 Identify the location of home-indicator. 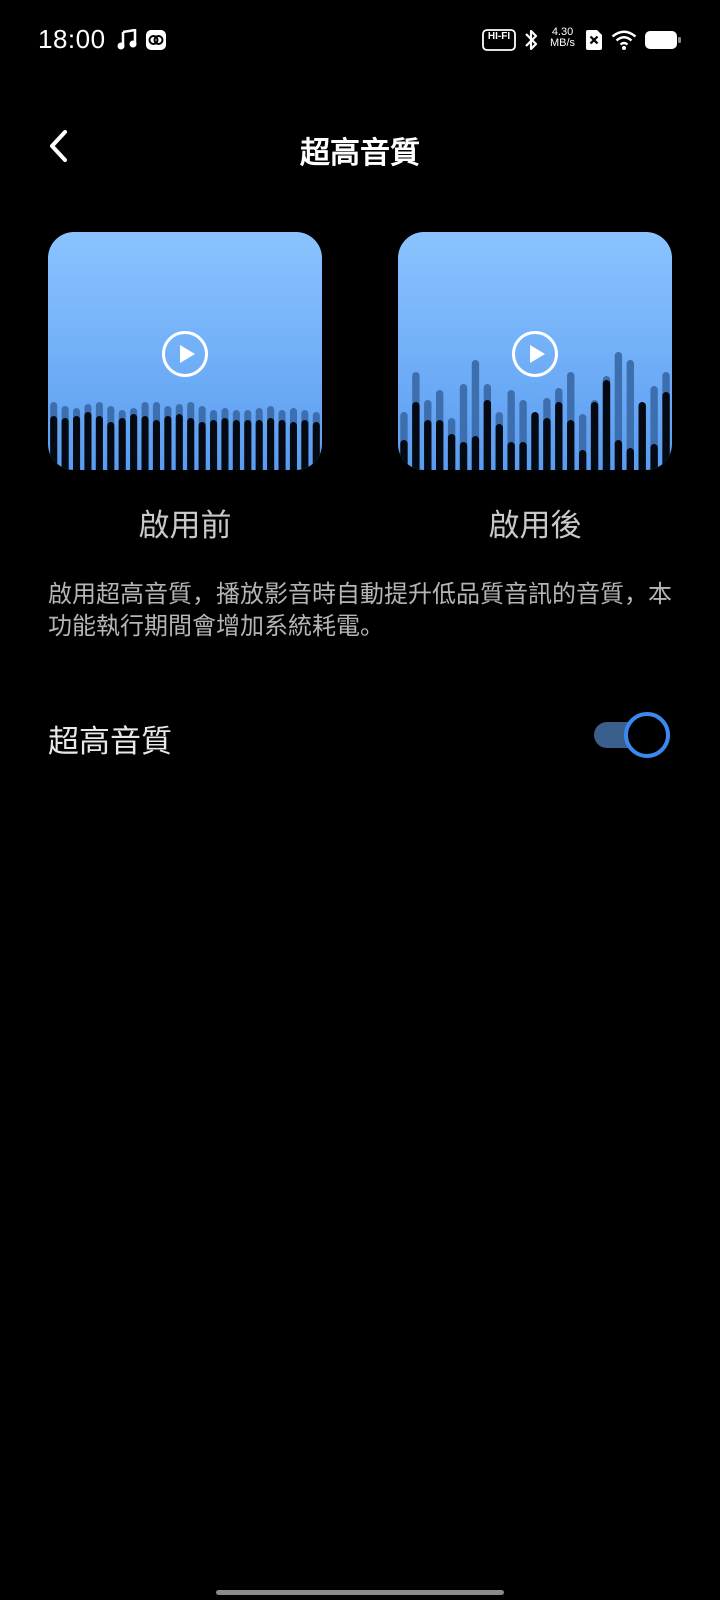
(360, 1592).